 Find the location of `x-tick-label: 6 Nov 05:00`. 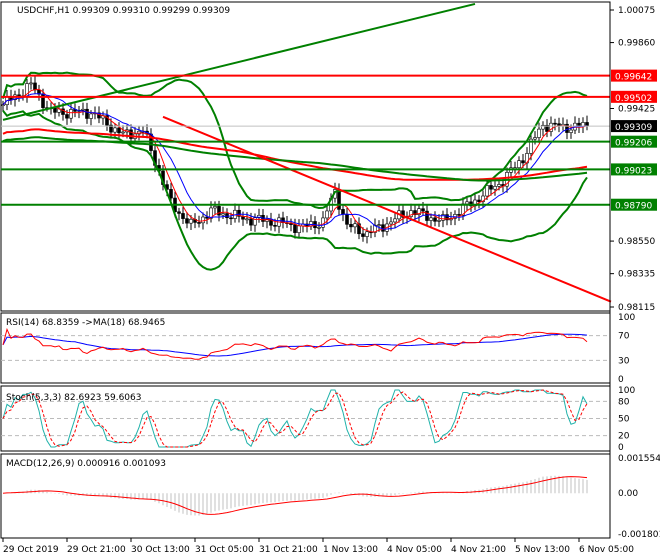

x-tick-label: 6 Nov 05:00 is located at coordinates (606, 550).